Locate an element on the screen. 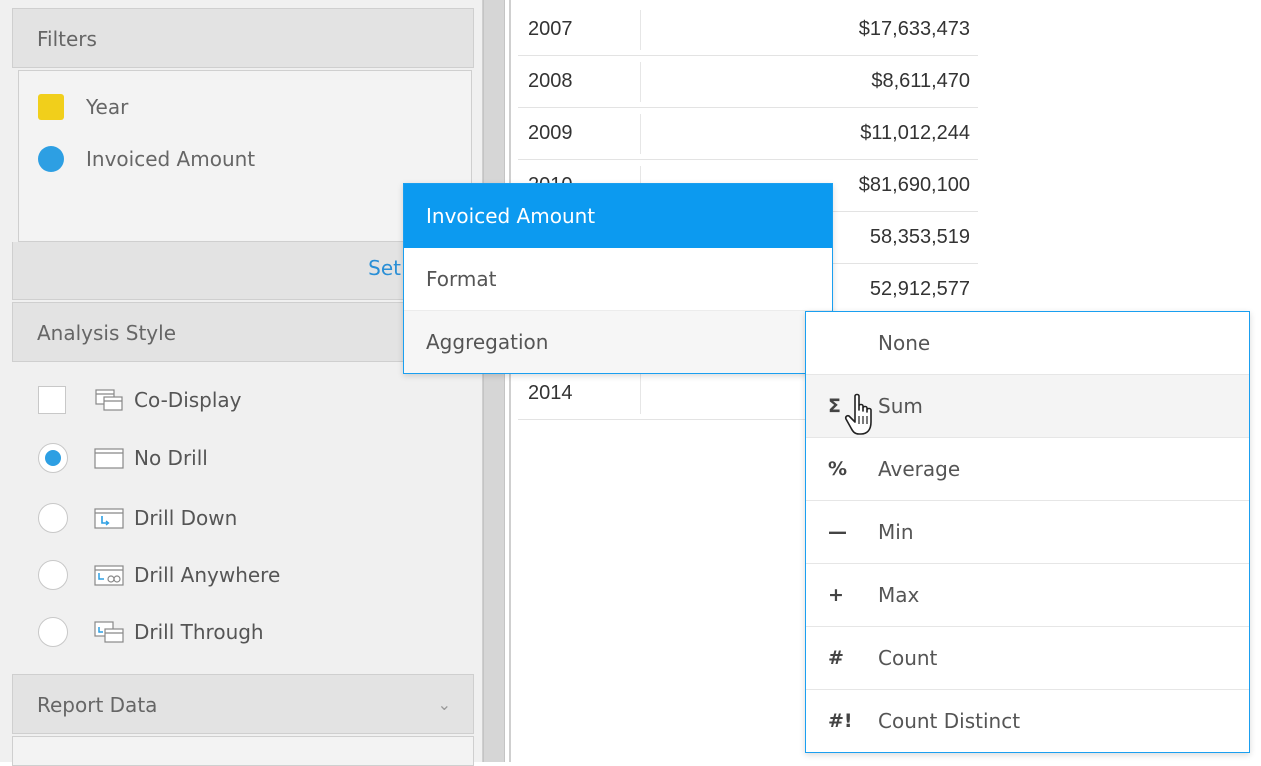 Image resolution: width=1261 pixels, height=766 pixels. year-cell: 2008 is located at coordinates (550, 81).